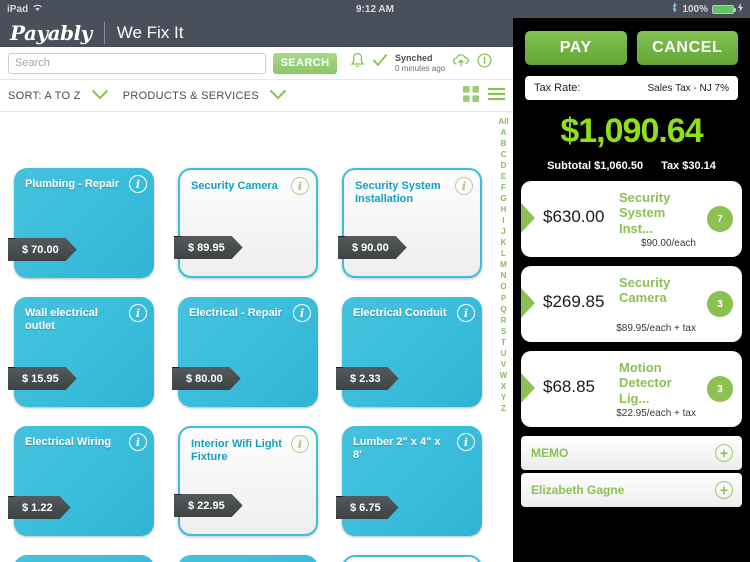 This screenshot has height=562, width=750. What do you see at coordinates (504, 143) in the screenshot?
I see `alpha-index-b: B` at bounding box center [504, 143].